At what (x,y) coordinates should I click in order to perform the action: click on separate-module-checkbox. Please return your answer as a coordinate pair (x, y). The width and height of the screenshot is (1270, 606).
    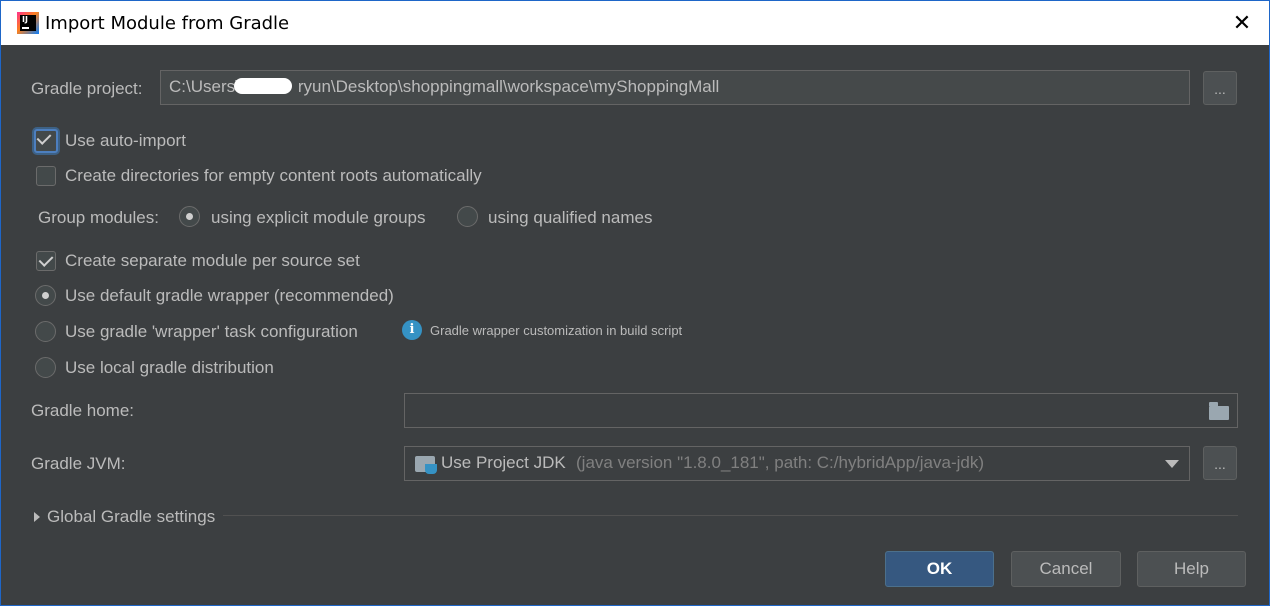
    Looking at the image, I should click on (46, 261).